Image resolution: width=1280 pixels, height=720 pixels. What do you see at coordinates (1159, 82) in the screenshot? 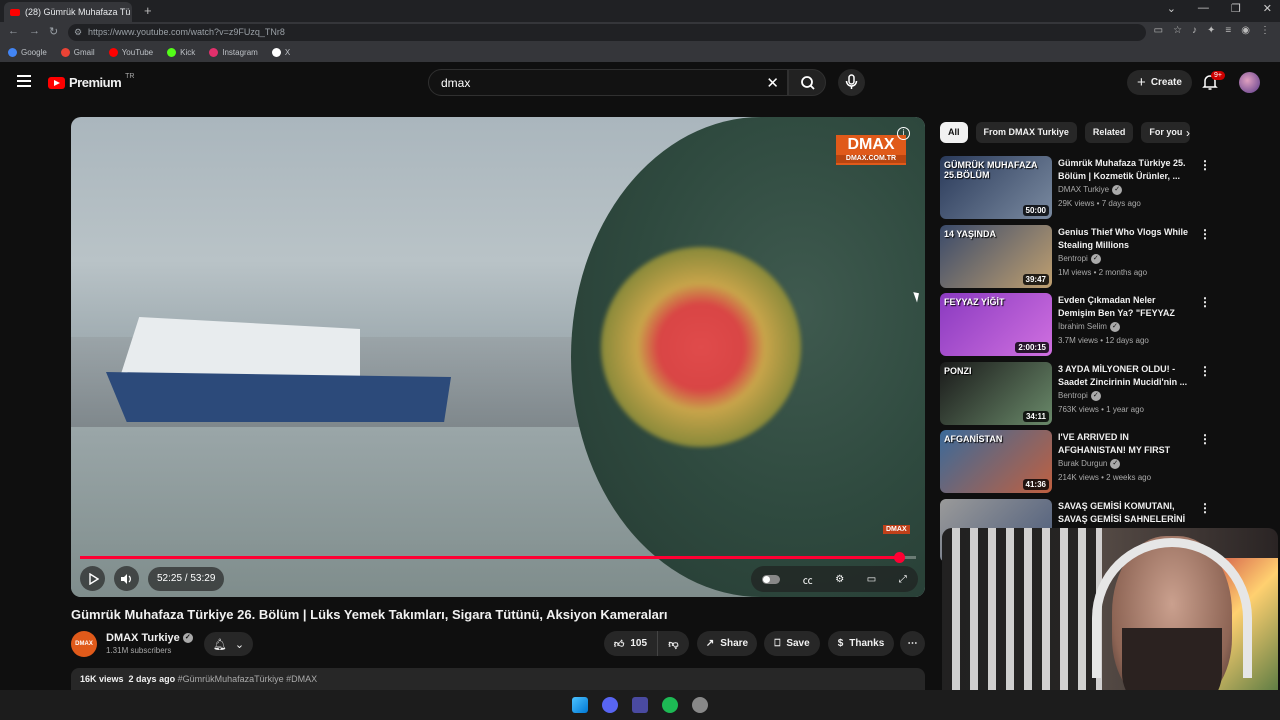
I see `create-button: + Create` at bounding box center [1159, 82].